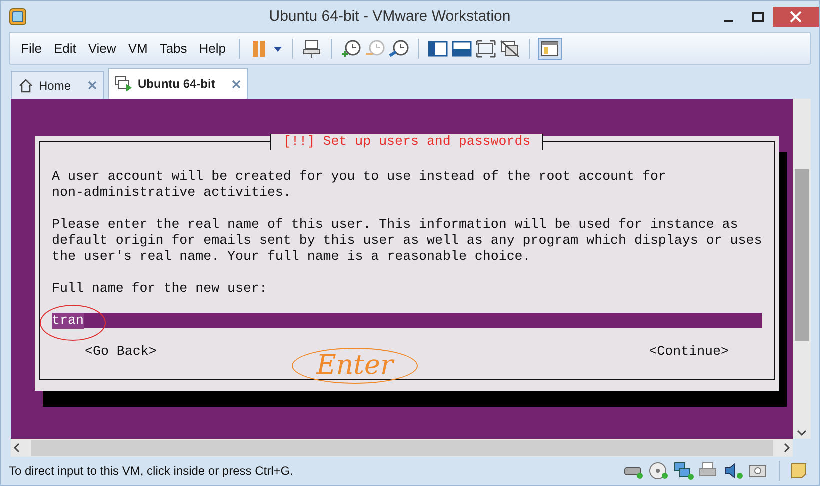 This screenshot has width=820, height=486. What do you see at coordinates (390, 16) in the screenshot?
I see `window-title: Ubuntu 64-bit - VMware Workstation` at bounding box center [390, 16].